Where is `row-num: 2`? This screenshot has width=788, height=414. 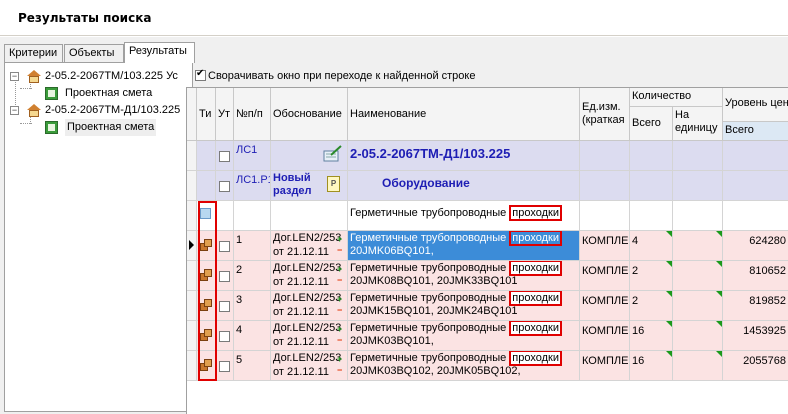
row-num: 2 is located at coordinates (252, 276).